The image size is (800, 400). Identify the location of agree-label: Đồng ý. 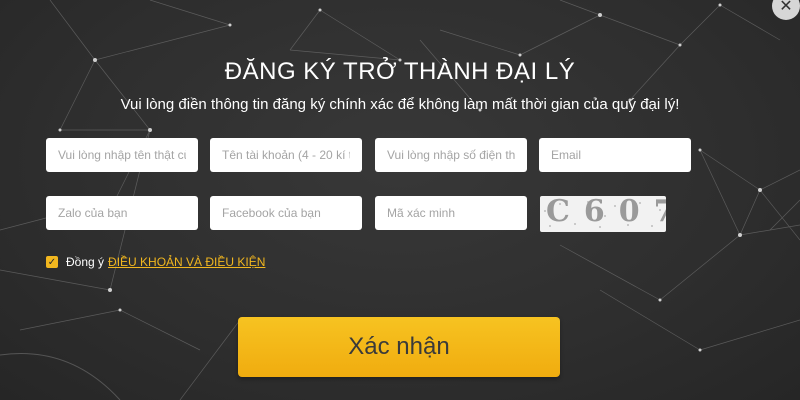
(85, 262).